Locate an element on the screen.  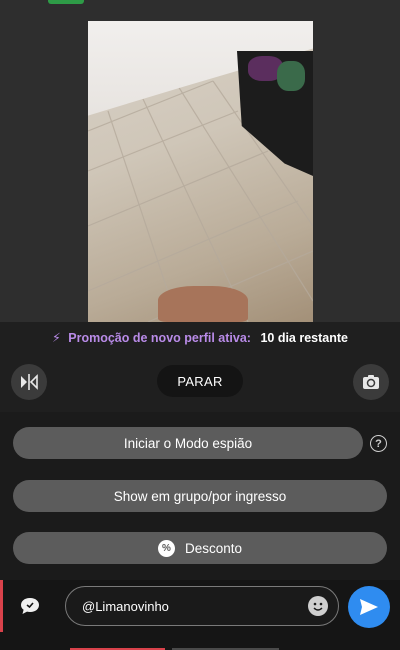
discount-label: Desconto is located at coordinates (213, 548).